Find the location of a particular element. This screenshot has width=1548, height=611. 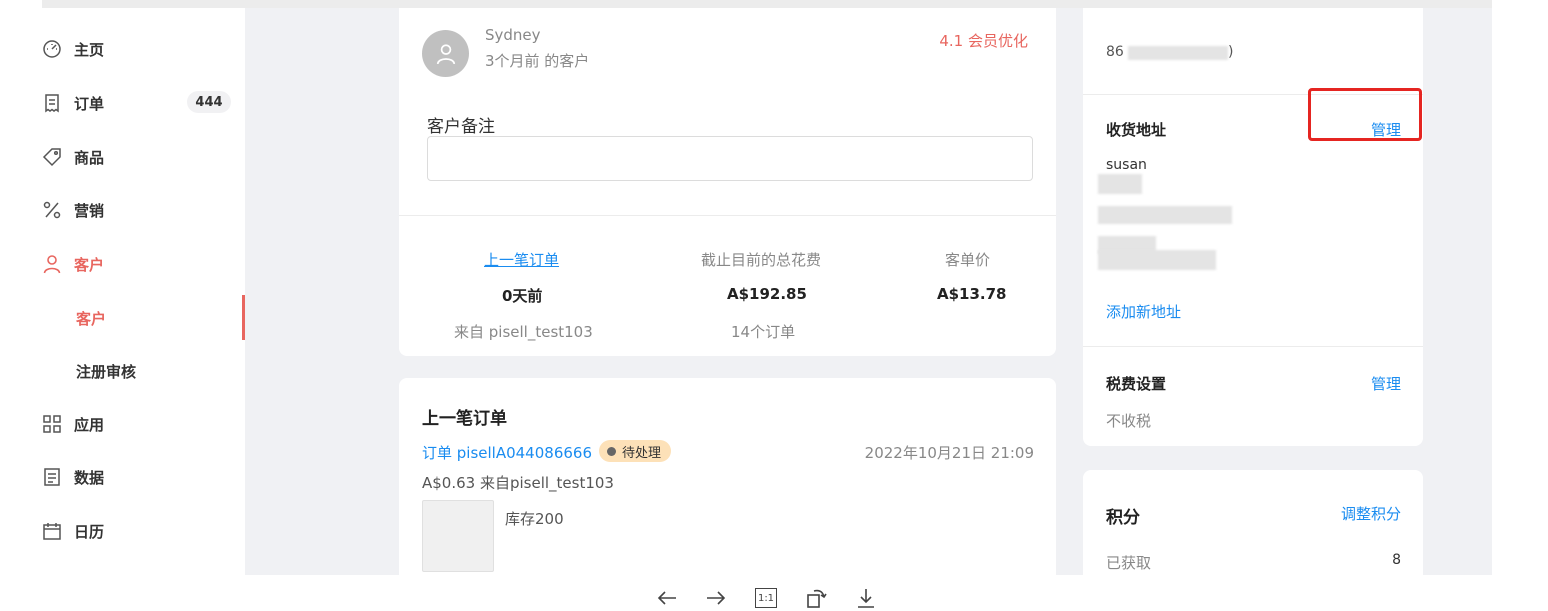

status-badge: 待处理 is located at coordinates (635, 451).